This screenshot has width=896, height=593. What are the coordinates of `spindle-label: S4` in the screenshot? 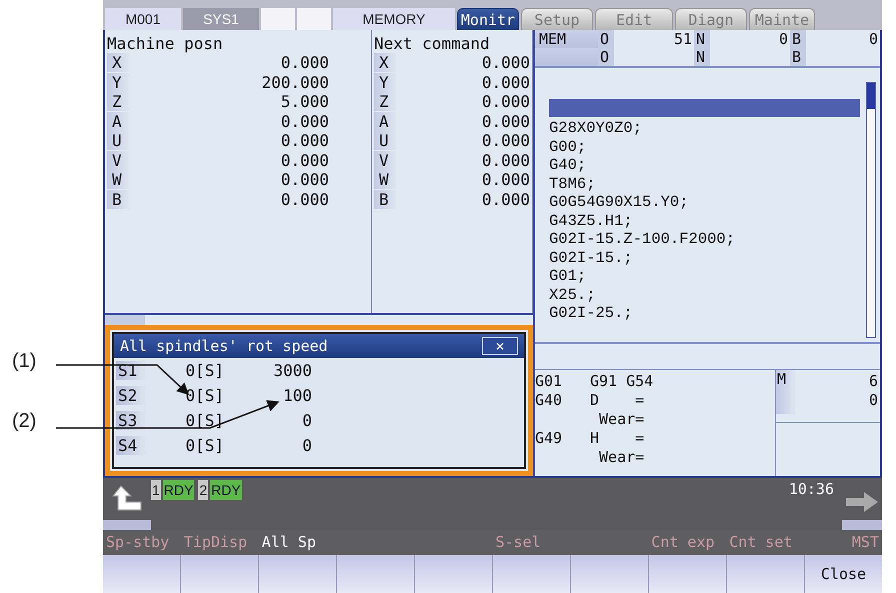 It's located at (131, 445).